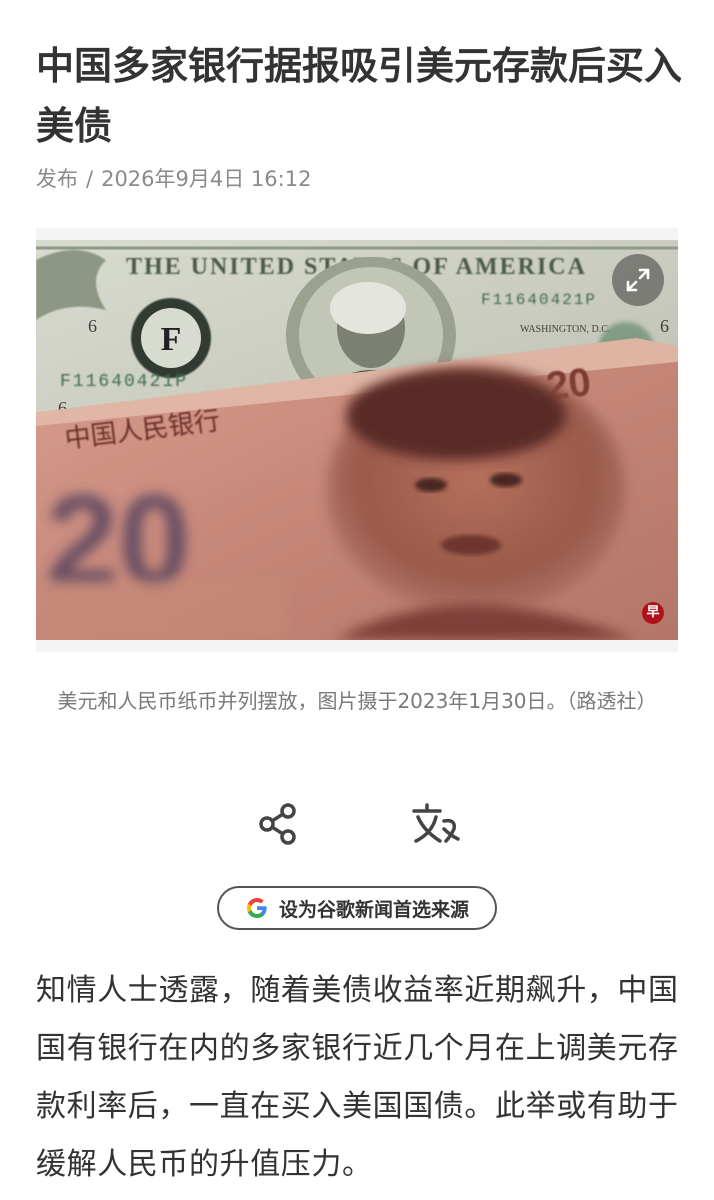 This screenshot has width=714, height=1200. What do you see at coordinates (57, 179) in the screenshot?
I see `published-label: 发布` at bounding box center [57, 179].